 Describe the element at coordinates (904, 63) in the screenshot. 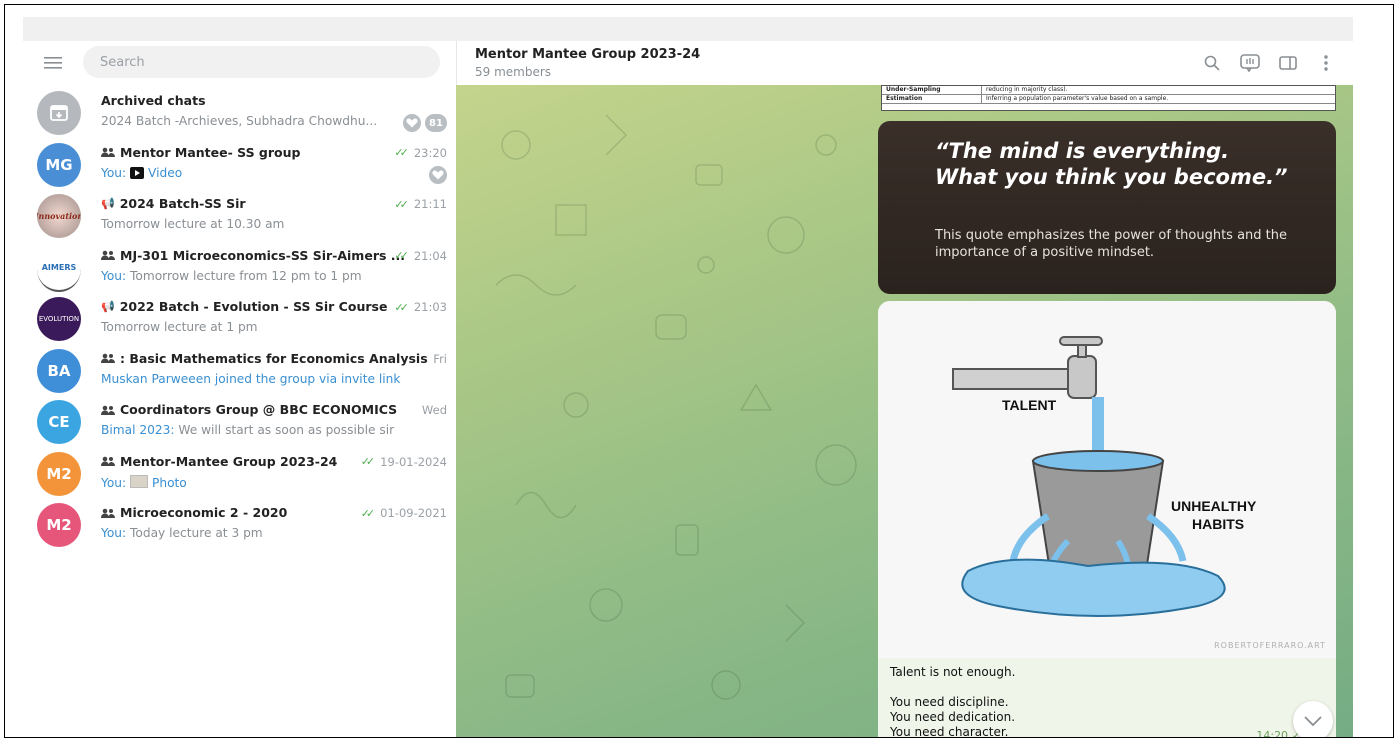

I see `chat-header: Mentor Mantee Group 2023-24 59 members` at that location.